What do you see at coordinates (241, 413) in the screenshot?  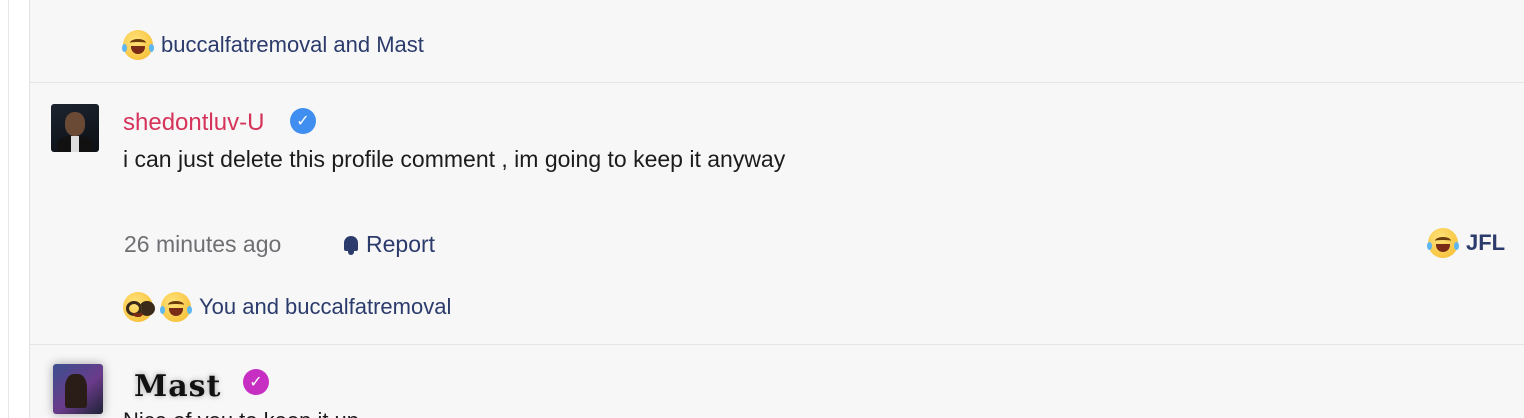 I see `comment-text: Nice of you to keep it up` at bounding box center [241, 413].